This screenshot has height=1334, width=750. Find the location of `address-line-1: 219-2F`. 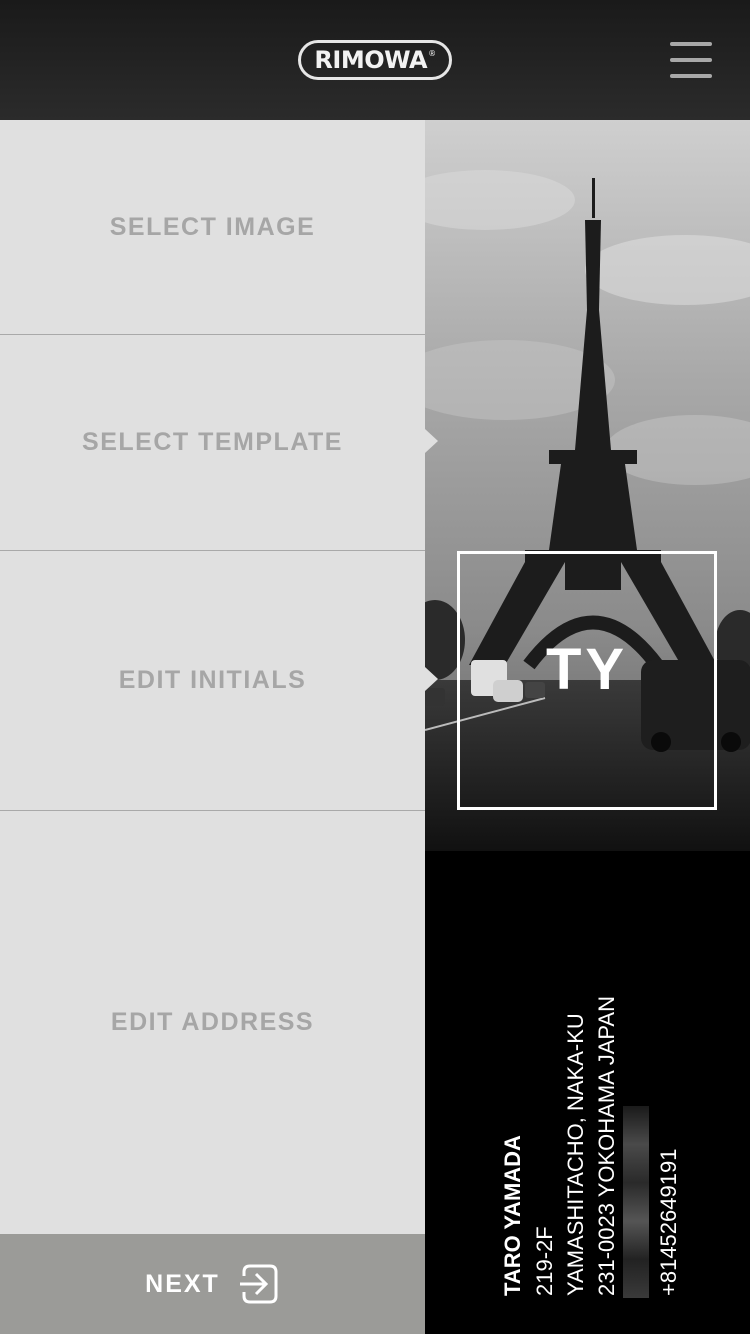

address-line-1: 219-2F is located at coordinates (544, 1261).